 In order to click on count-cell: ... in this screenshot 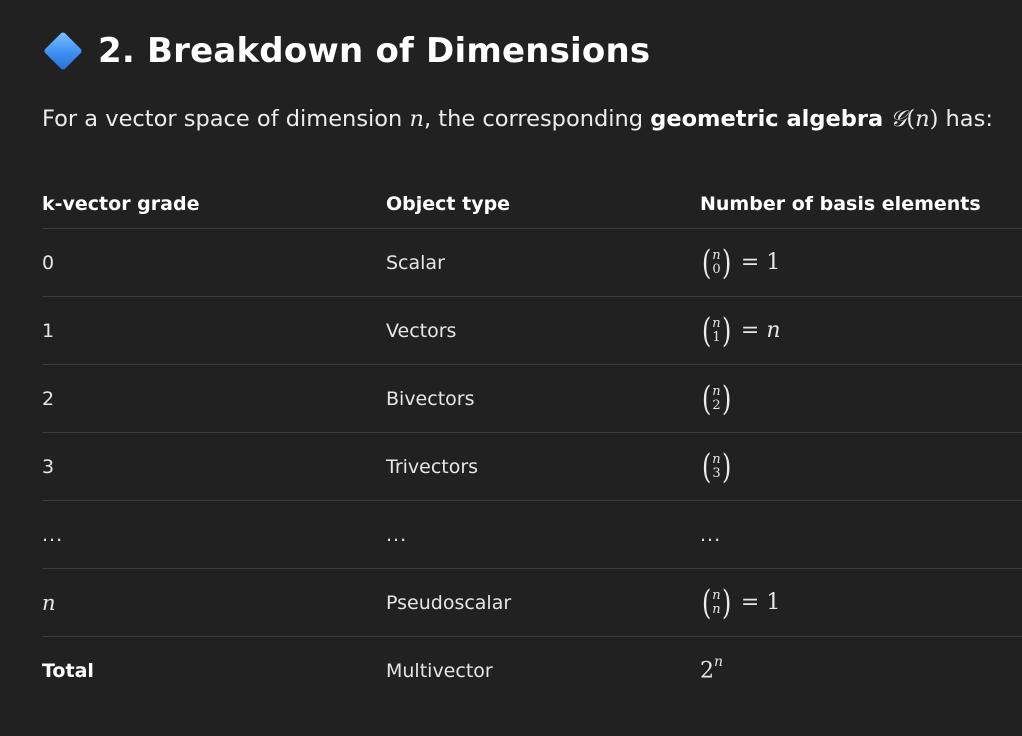, I will do `click(711, 534)`.